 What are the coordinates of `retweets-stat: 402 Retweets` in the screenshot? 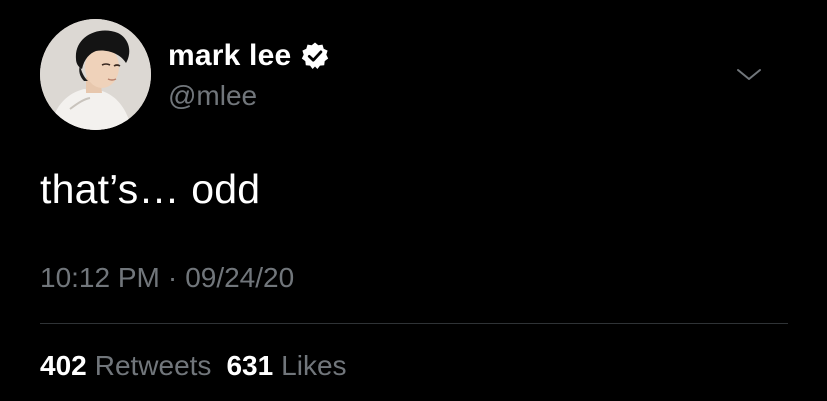 It's located at (125, 366).